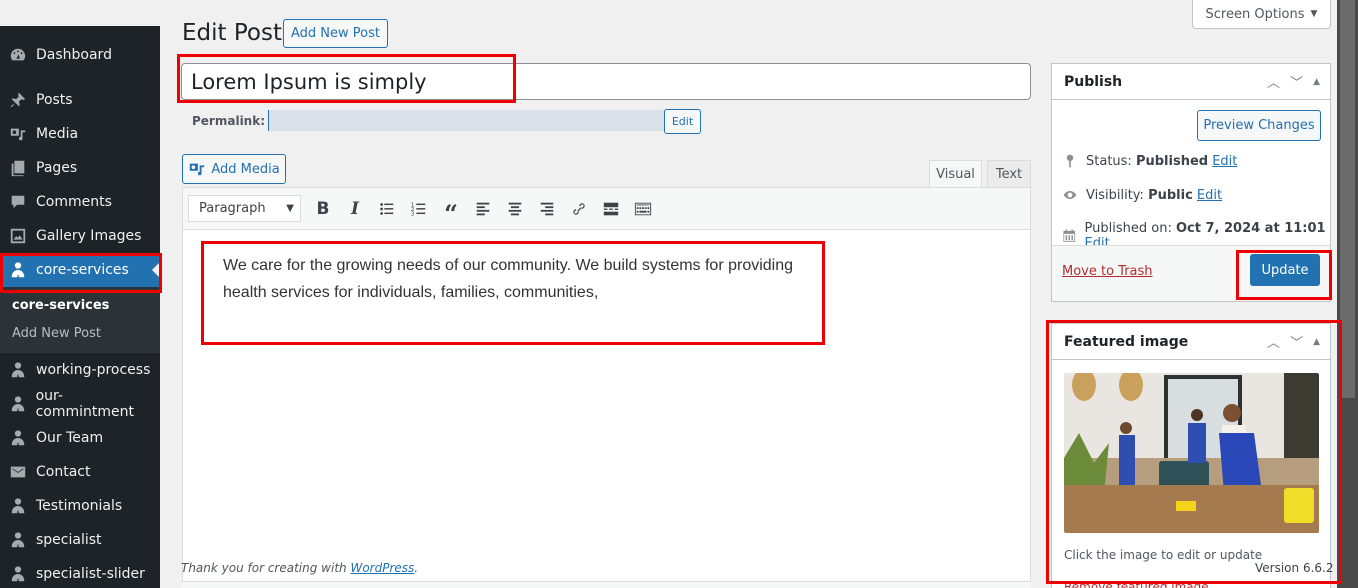  I want to click on submenu-item-core-services: core-services, so click(80, 305).